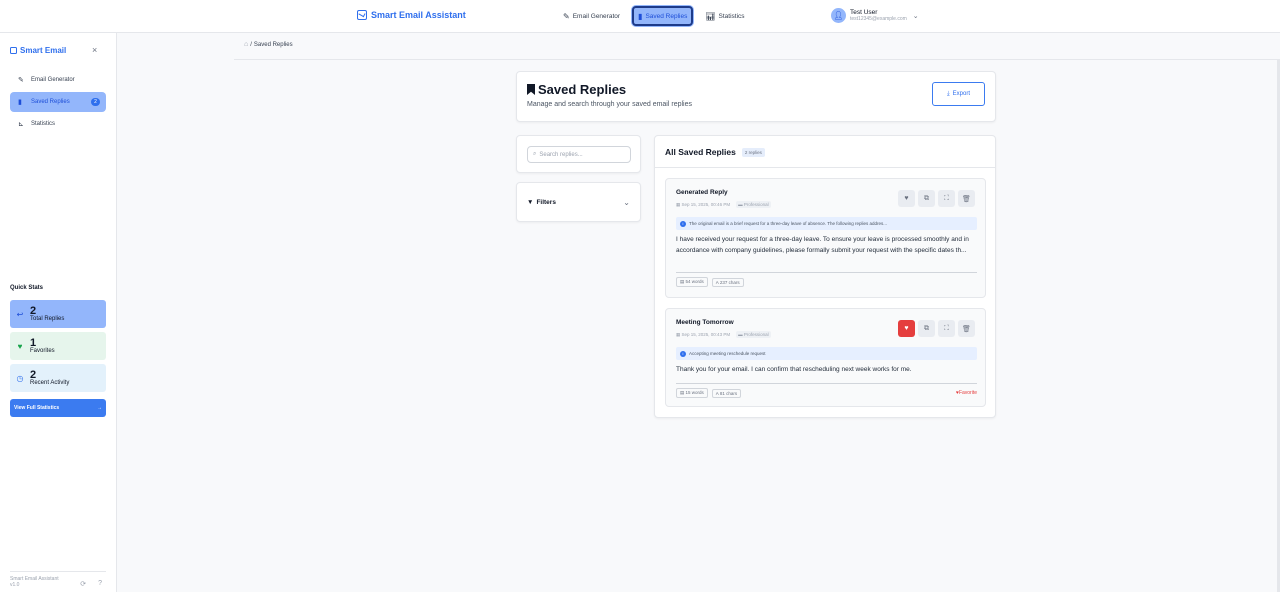 Image resolution: width=1280 pixels, height=592 pixels. What do you see at coordinates (273, 44) in the screenshot?
I see `breadcrumb-current: Saved Replies` at bounding box center [273, 44].